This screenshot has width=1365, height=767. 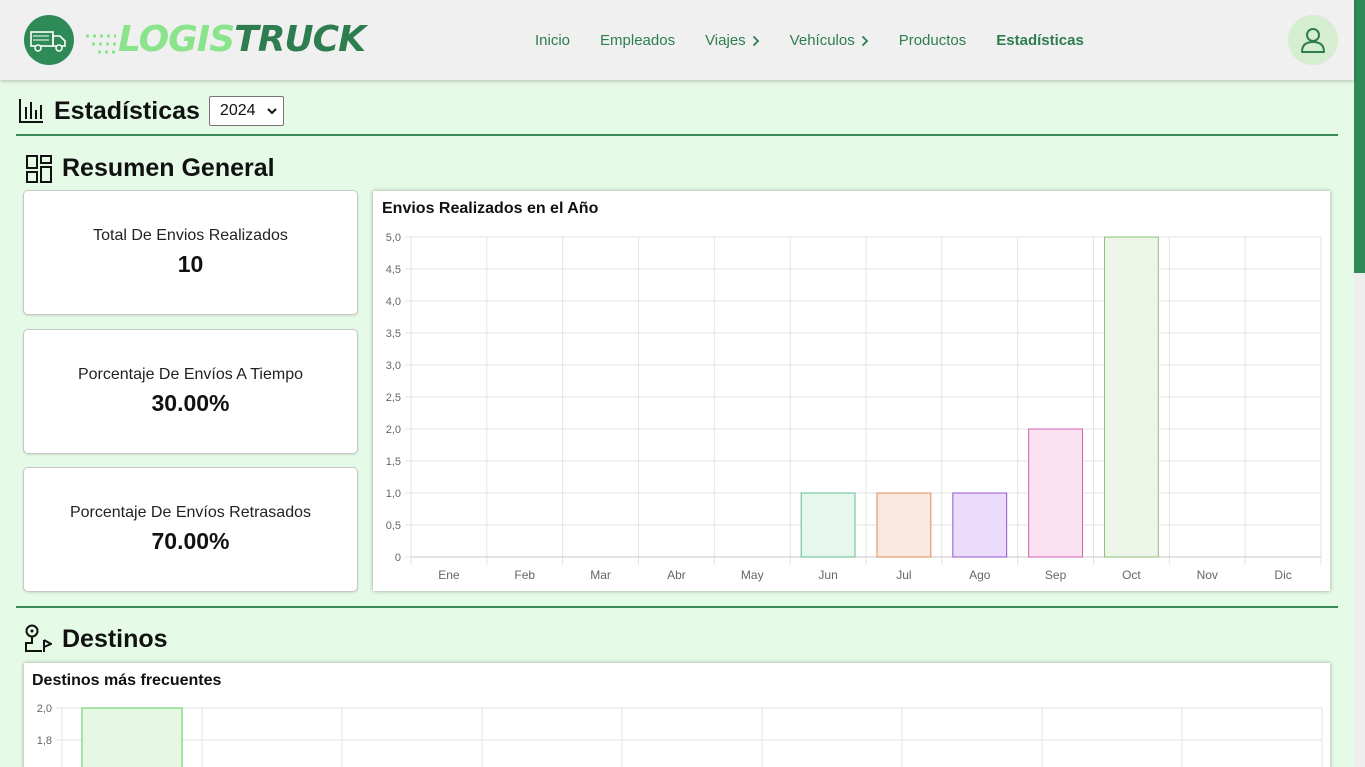 I want to click on y-tick-label: 1,5, so click(x=393, y=462).